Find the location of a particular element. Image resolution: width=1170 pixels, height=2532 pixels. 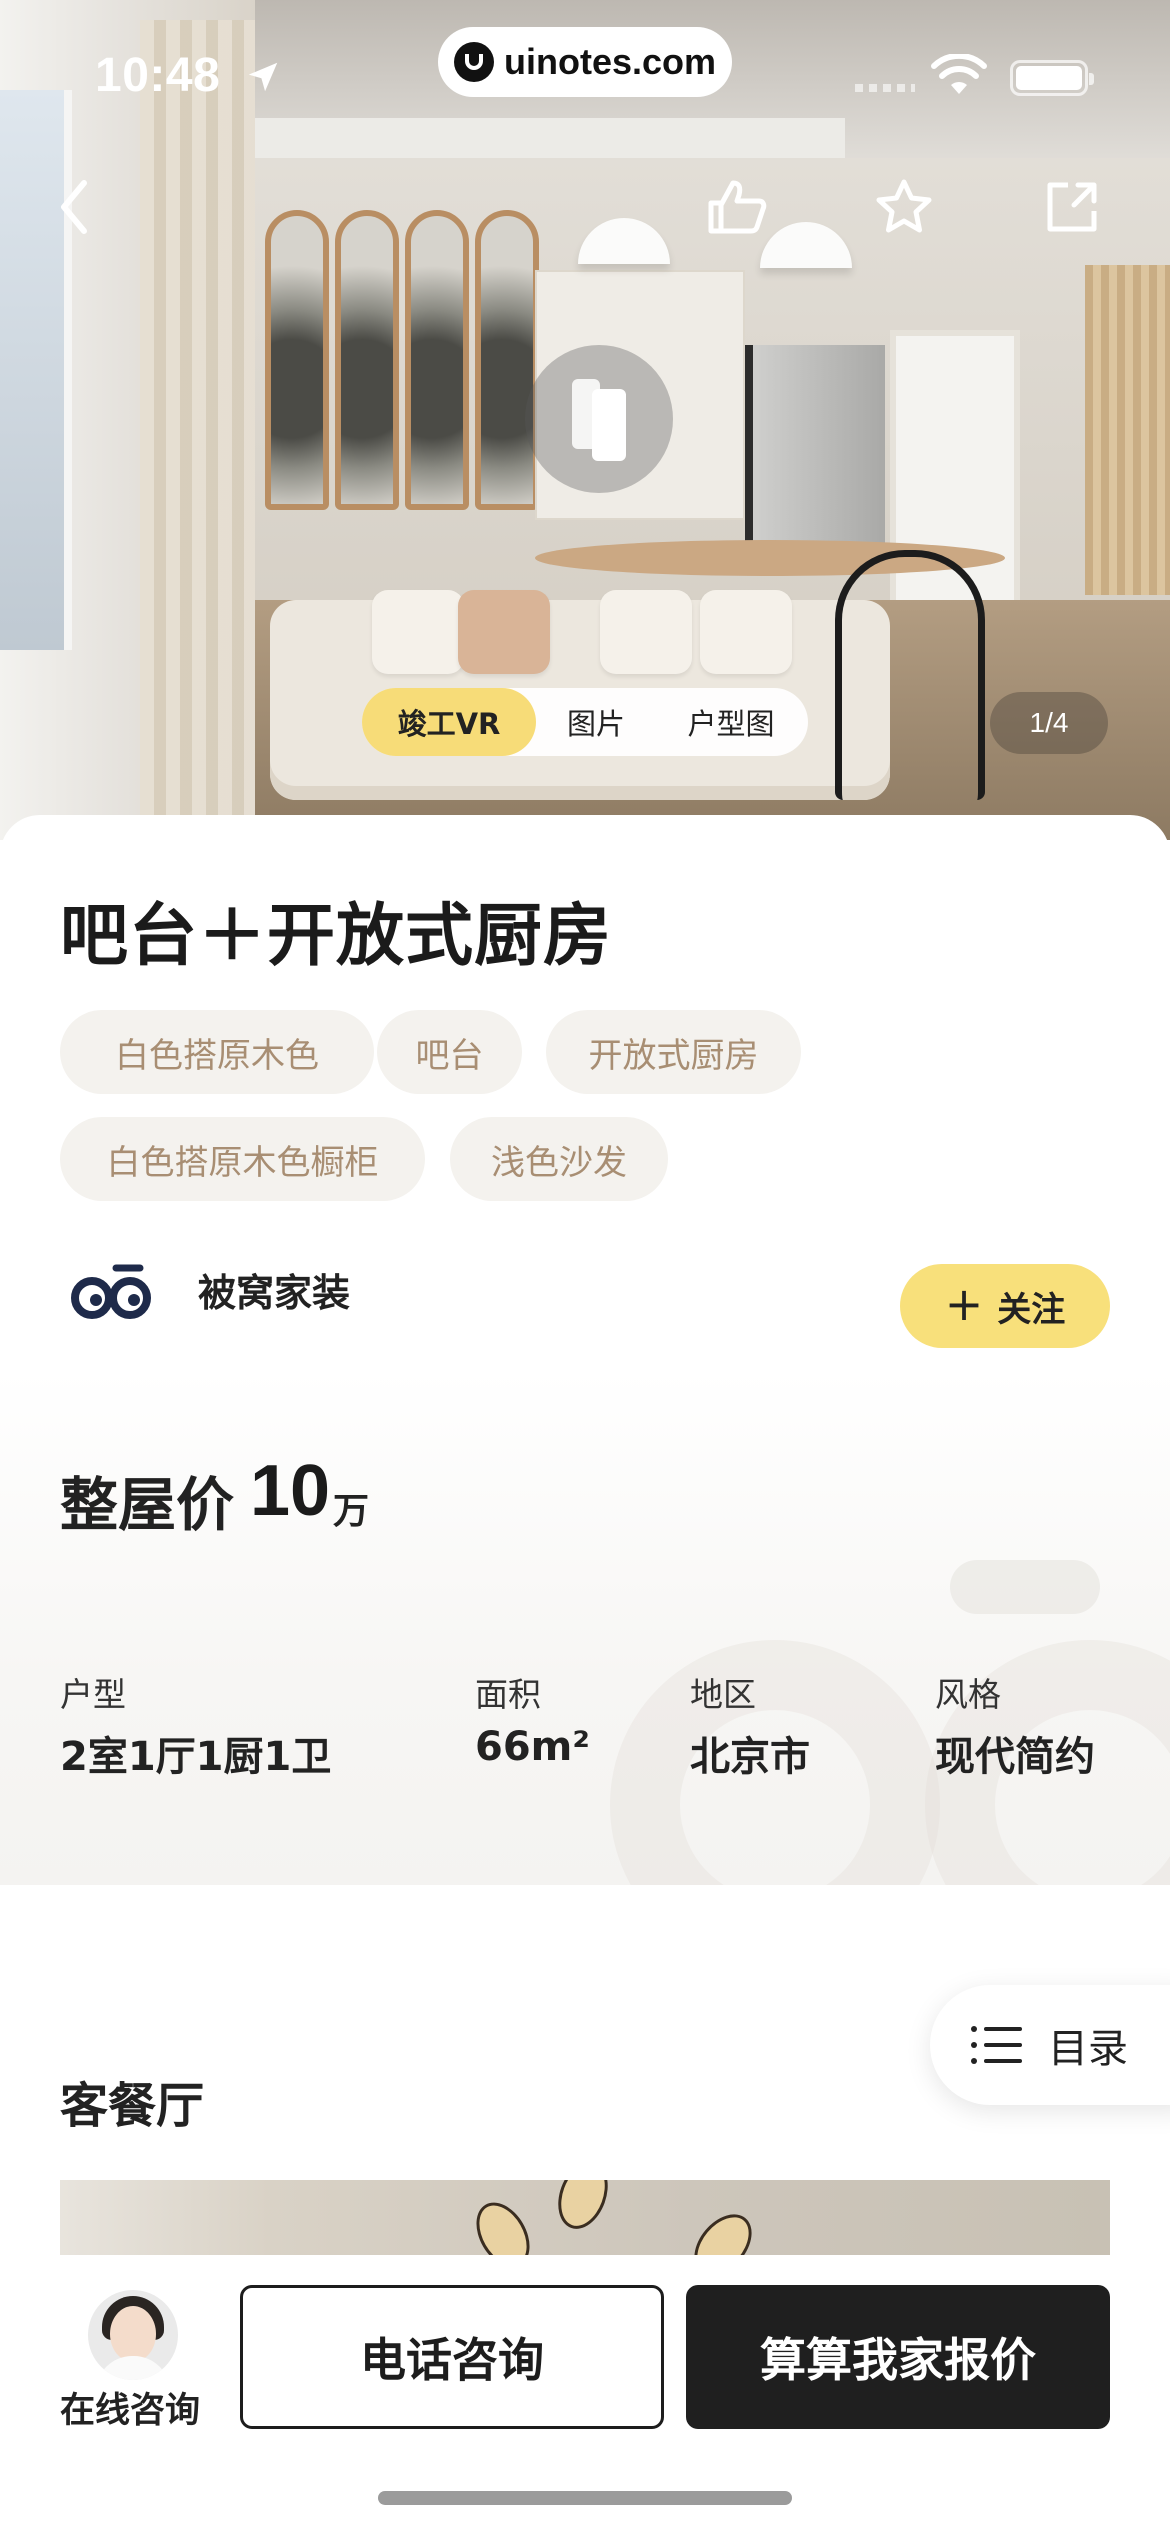

star-icon is located at coordinates (904, 206).